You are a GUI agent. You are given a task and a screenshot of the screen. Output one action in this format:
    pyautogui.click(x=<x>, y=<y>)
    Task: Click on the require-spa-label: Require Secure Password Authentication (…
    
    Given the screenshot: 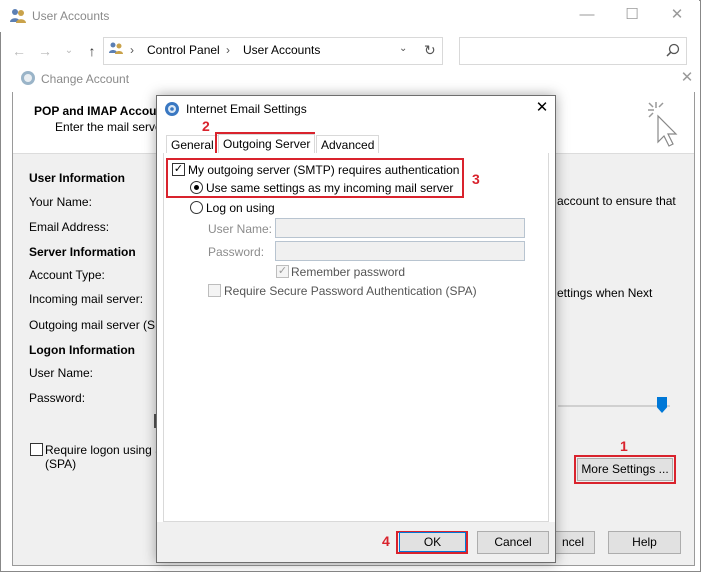 What is the action you would take?
    pyautogui.click(x=350, y=291)
    